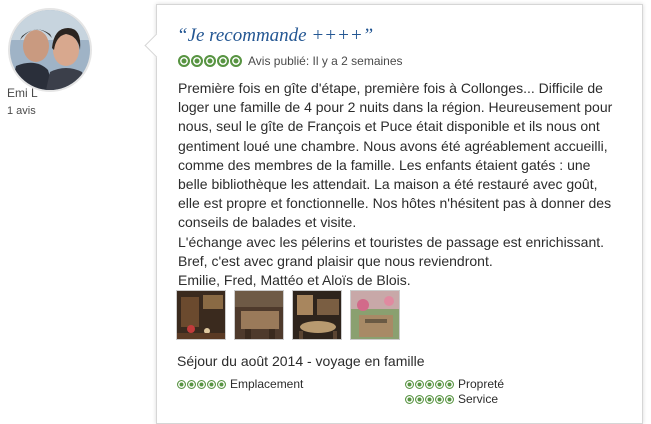 Image resolution: width=651 pixels, height=424 pixels. Describe the element at coordinates (301, 361) in the screenshot. I see `stay-info: Séjour du août 2014 - voyage en famille` at that location.